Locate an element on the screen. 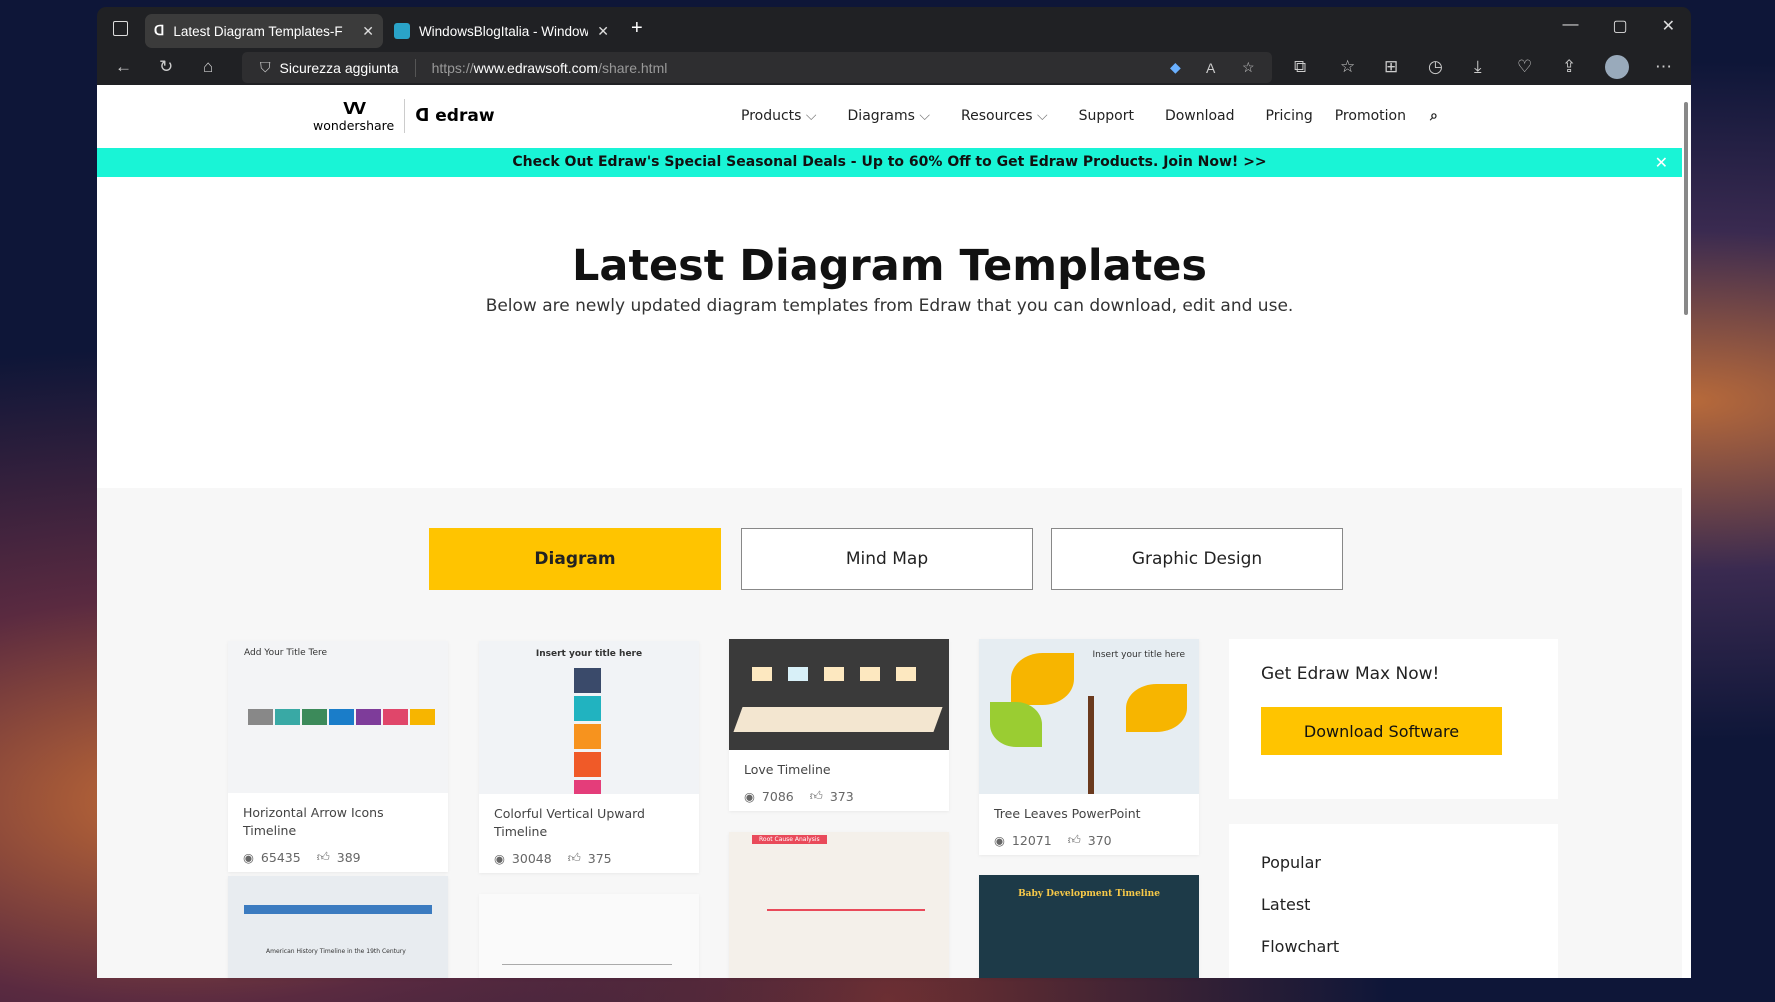 The image size is (1775, 1002). browser-tab: WindowsBlogItalia - Windows, S ✕ is located at coordinates (501, 31).